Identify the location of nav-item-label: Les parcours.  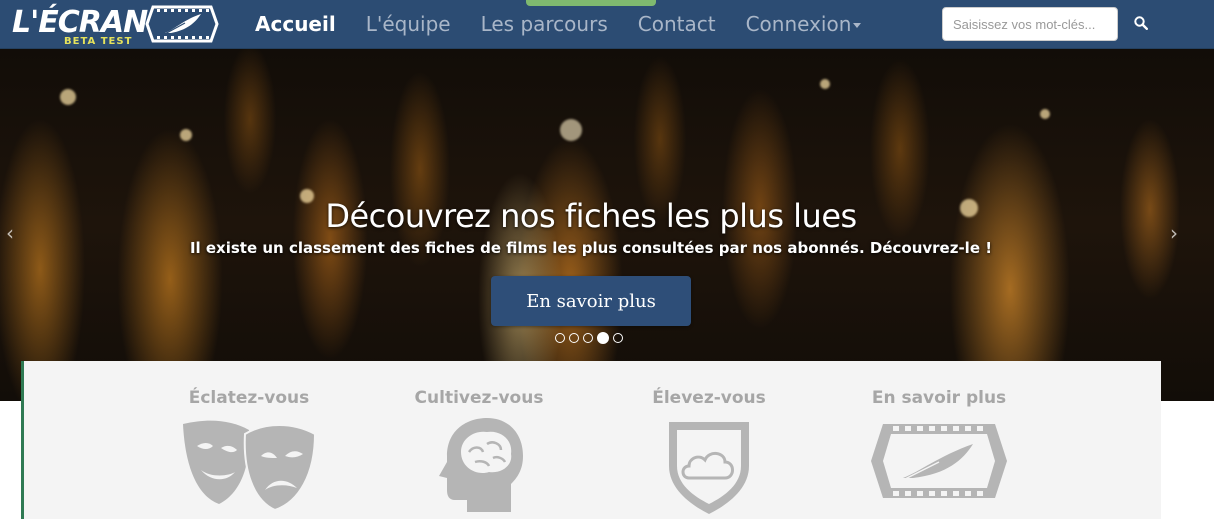
(544, 24).